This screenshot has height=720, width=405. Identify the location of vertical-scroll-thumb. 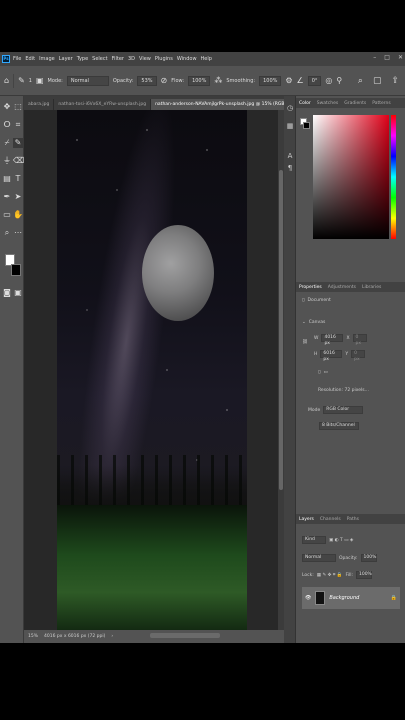
(281, 330).